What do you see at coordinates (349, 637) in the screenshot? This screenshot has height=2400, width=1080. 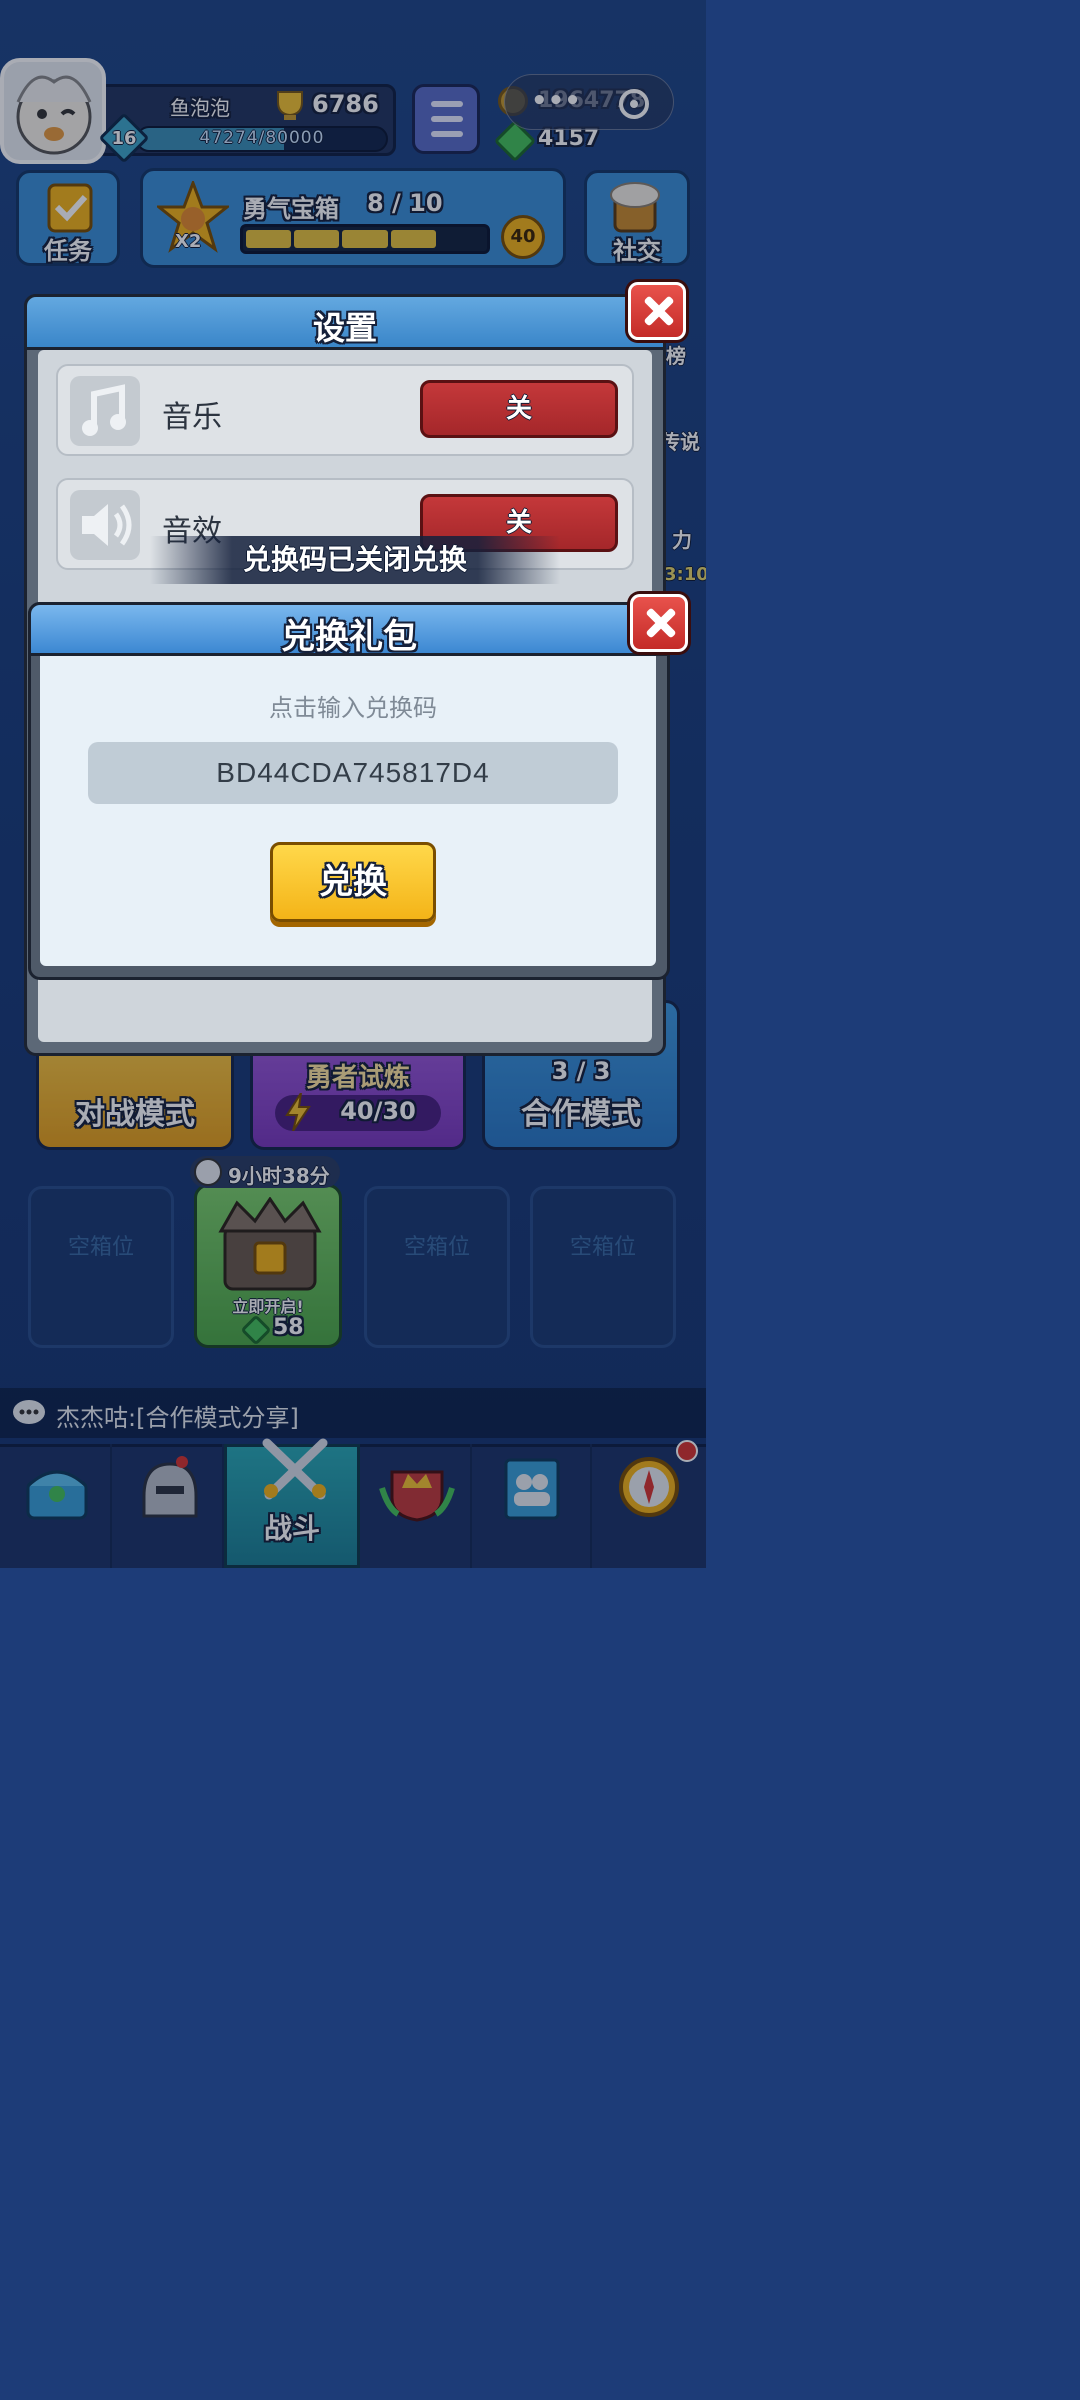 I see `gift-title: 兑换礼包` at bounding box center [349, 637].